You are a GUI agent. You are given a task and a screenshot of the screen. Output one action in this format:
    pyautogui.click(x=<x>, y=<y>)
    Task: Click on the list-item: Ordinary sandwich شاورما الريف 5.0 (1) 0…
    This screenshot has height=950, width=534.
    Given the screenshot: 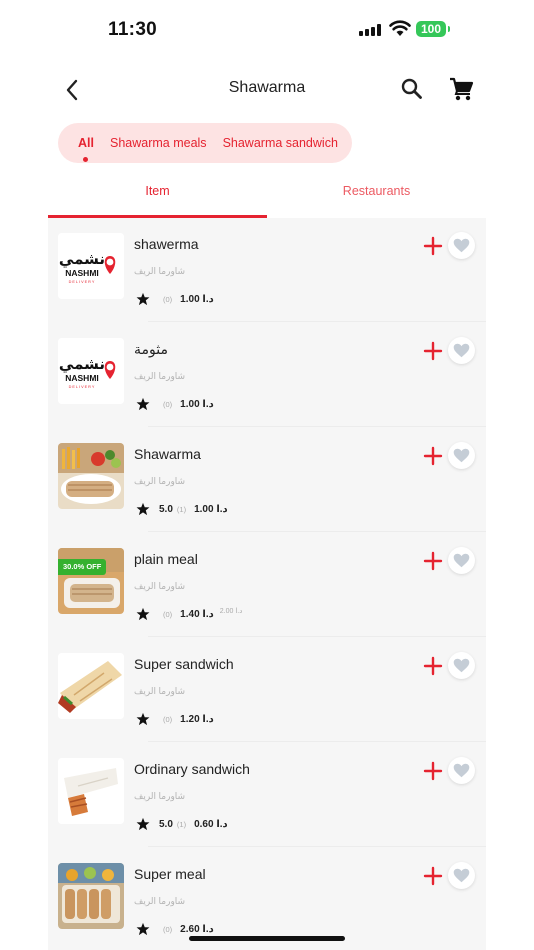 What is the action you would take?
    pyautogui.click(x=267, y=795)
    